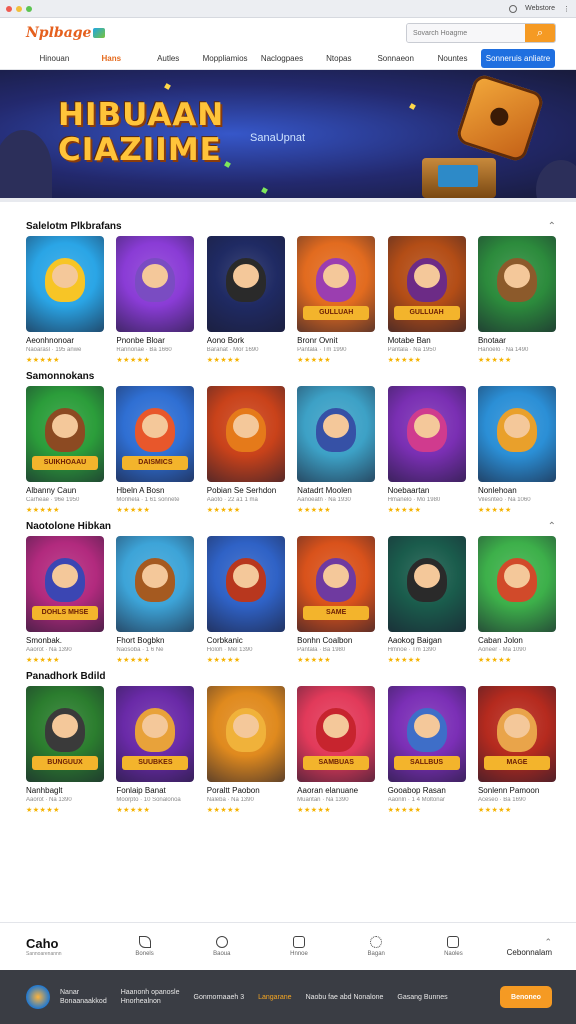 The height and width of the screenshot is (1024, 576). I want to click on game-thumbnail: DAISMICS, so click(155, 434).